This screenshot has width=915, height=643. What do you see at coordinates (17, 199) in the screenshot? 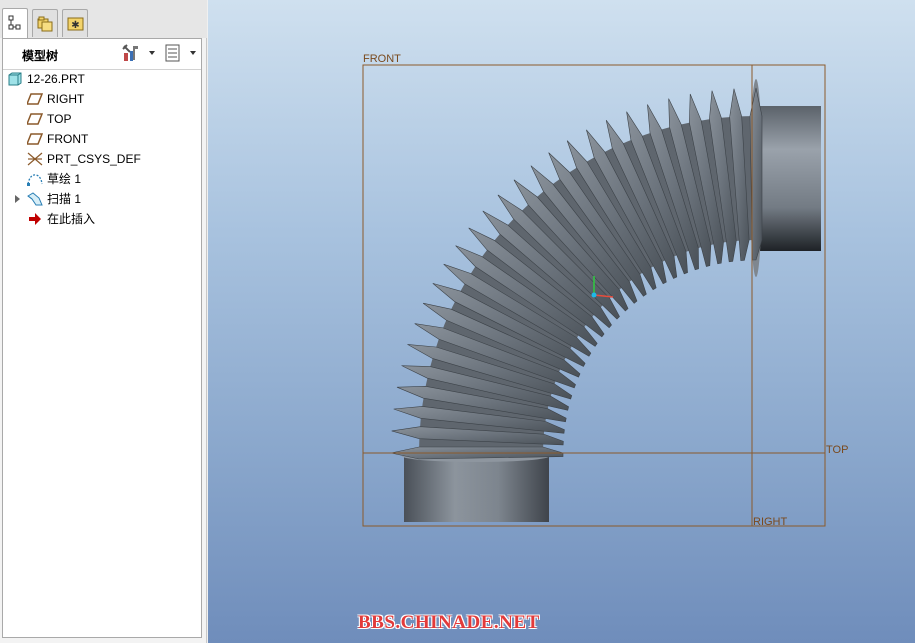
I see `expand-arrow-icon` at bounding box center [17, 199].